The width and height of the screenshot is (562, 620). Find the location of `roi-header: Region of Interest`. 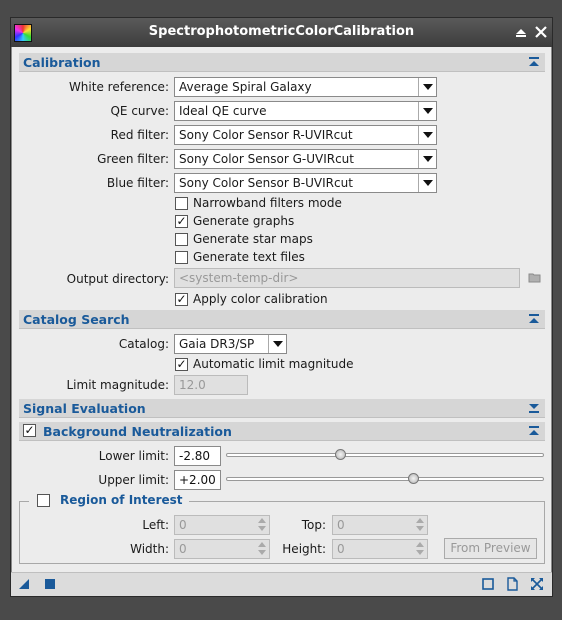

roi-header: Region of Interest is located at coordinates (109, 501).